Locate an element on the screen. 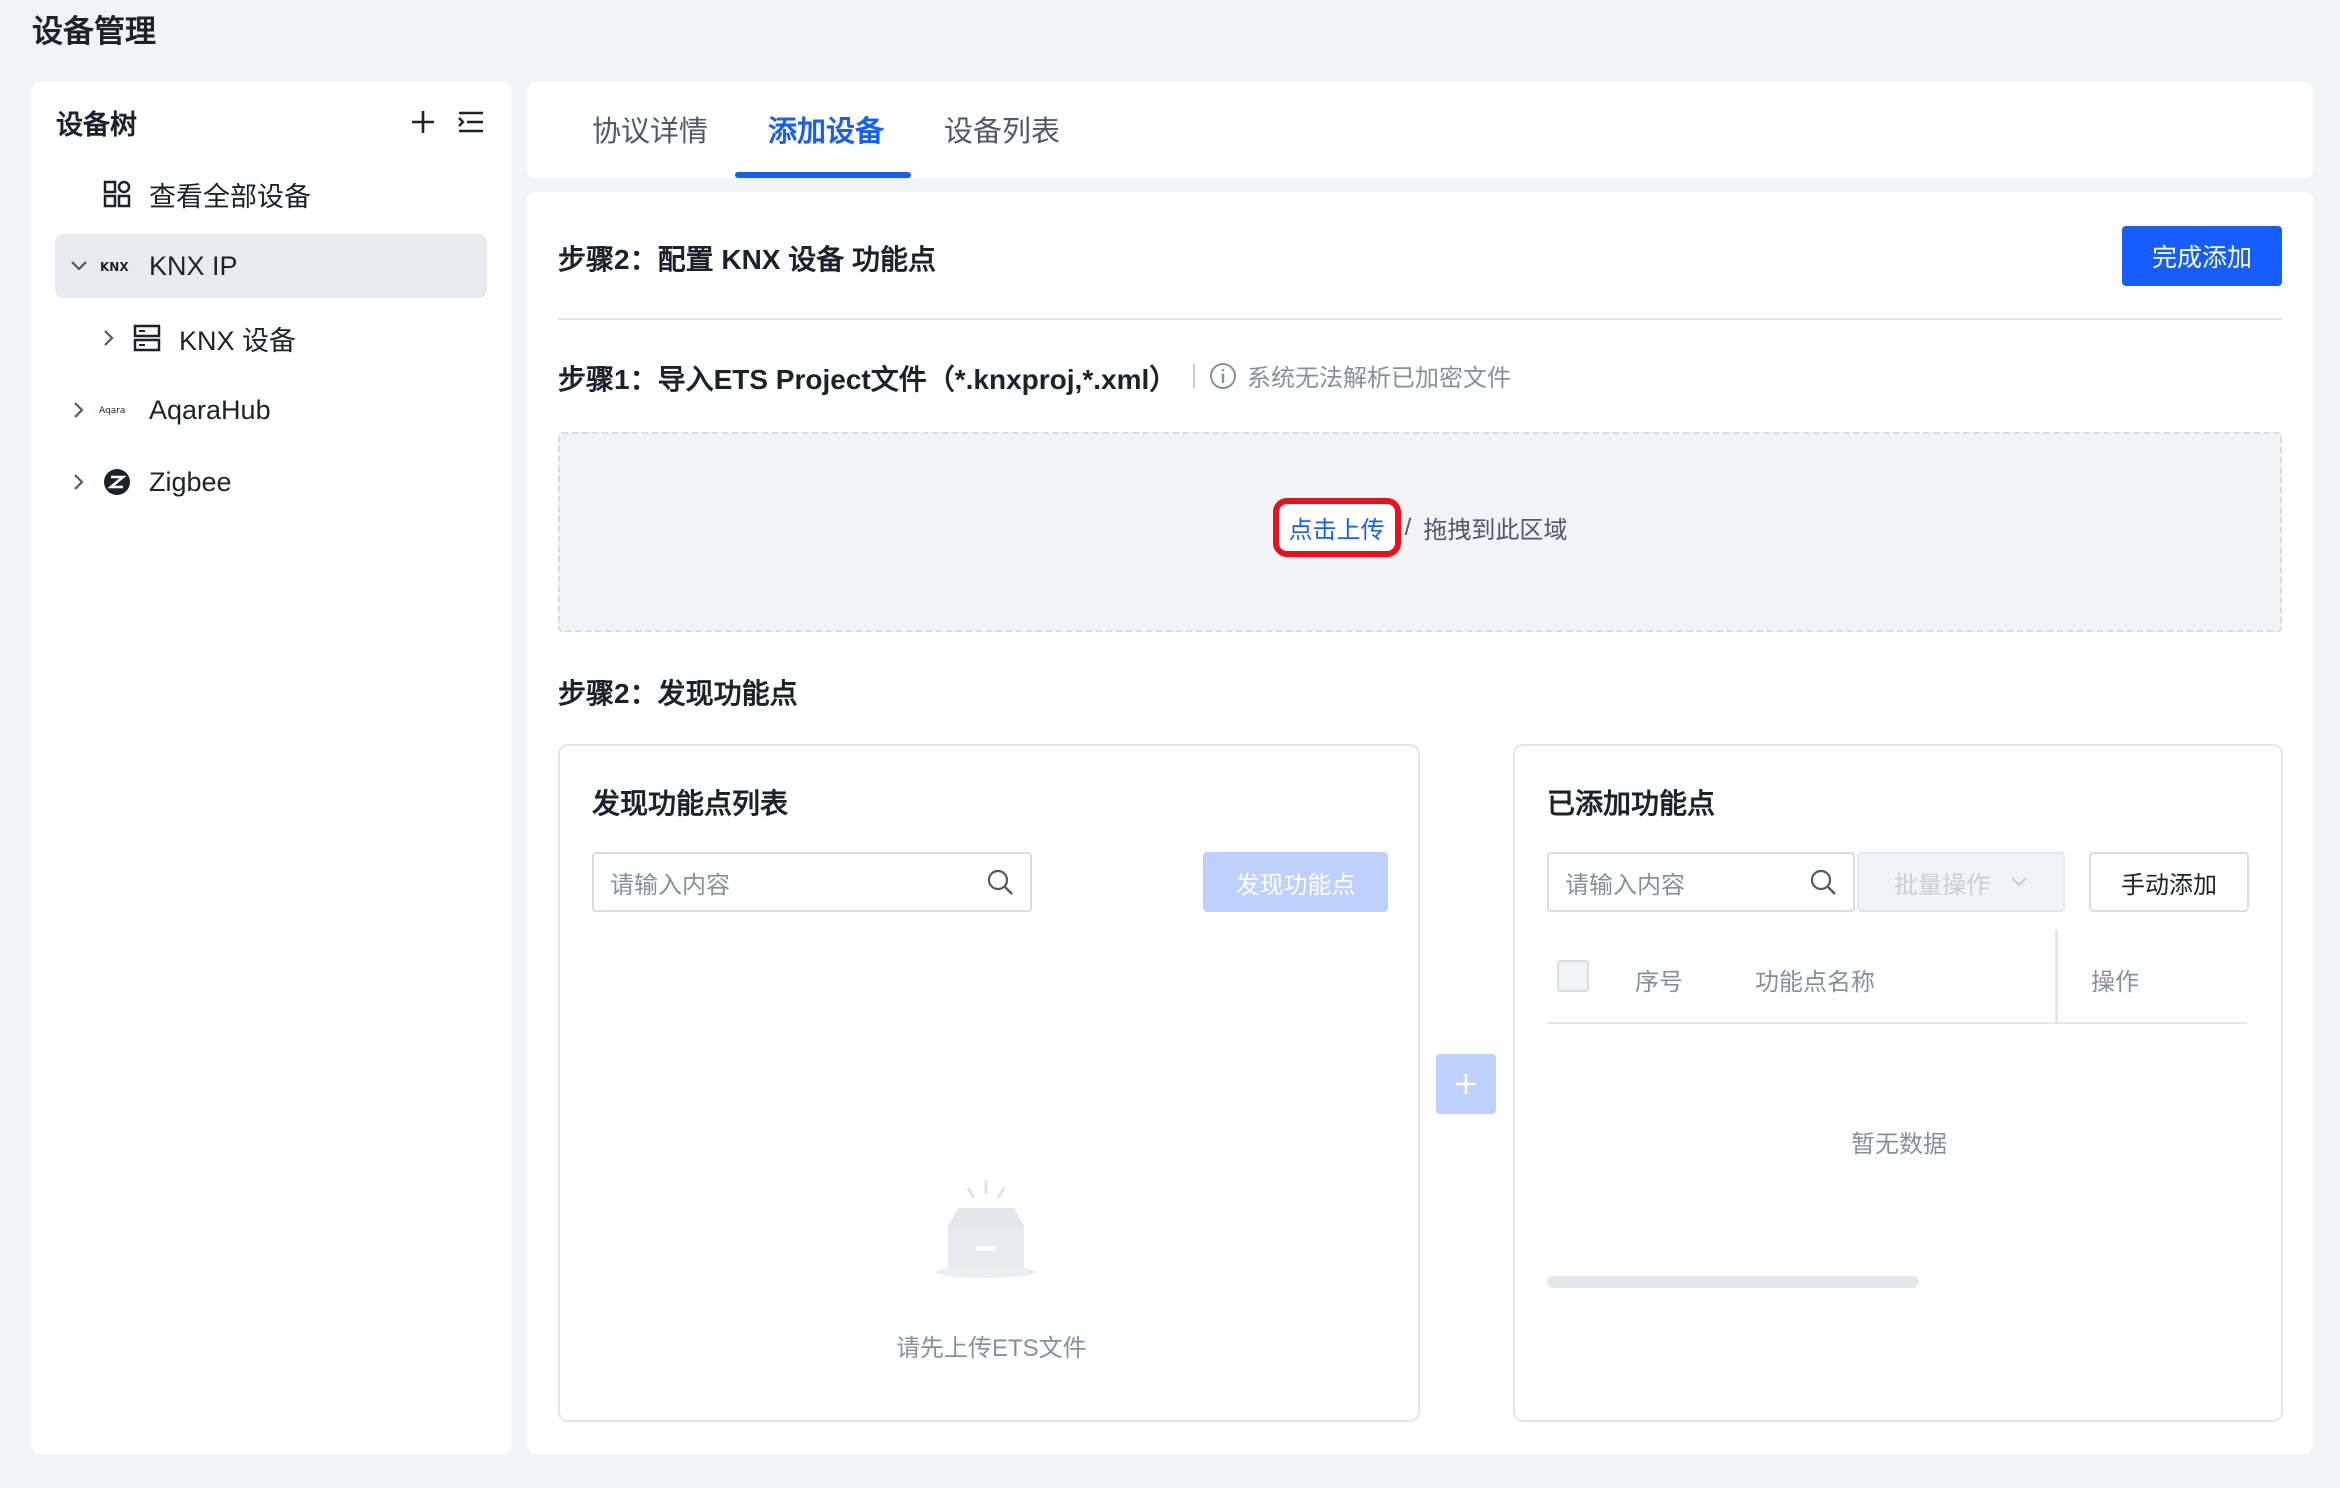 Image resolution: width=2340 pixels, height=1488 pixels. tab-protocol-details: 协议详情 is located at coordinates (650, 143).